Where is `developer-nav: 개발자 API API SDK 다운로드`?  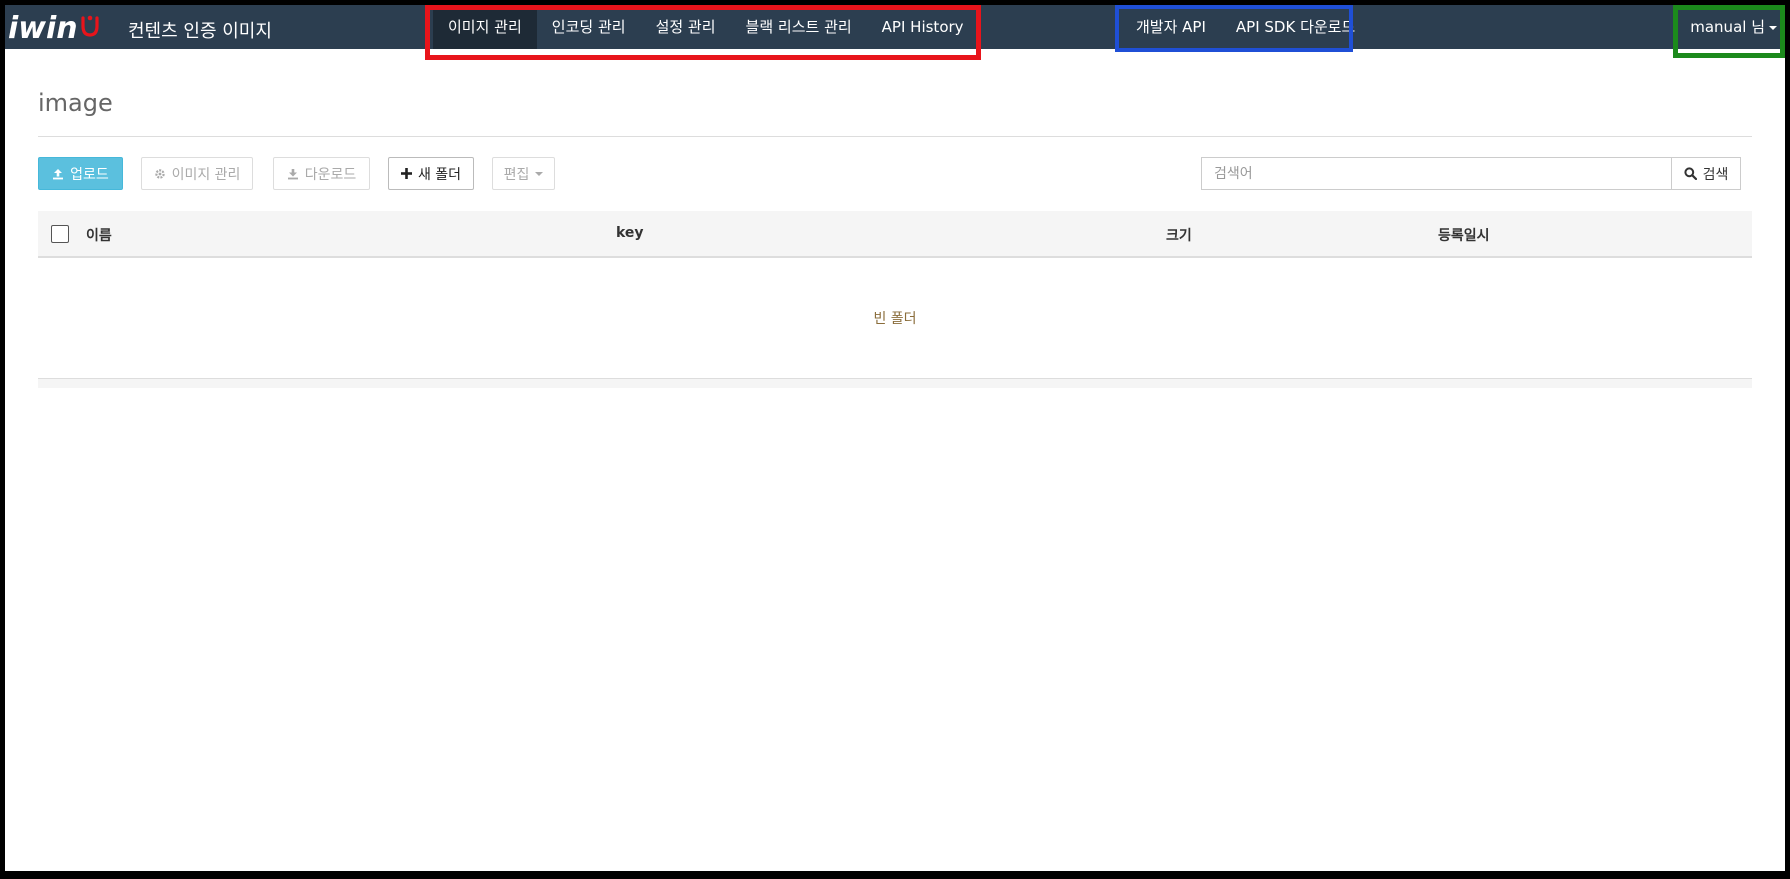 developer-nav: 개발자 API API SDK 다운로드 is located at coordinates (1245, 27).